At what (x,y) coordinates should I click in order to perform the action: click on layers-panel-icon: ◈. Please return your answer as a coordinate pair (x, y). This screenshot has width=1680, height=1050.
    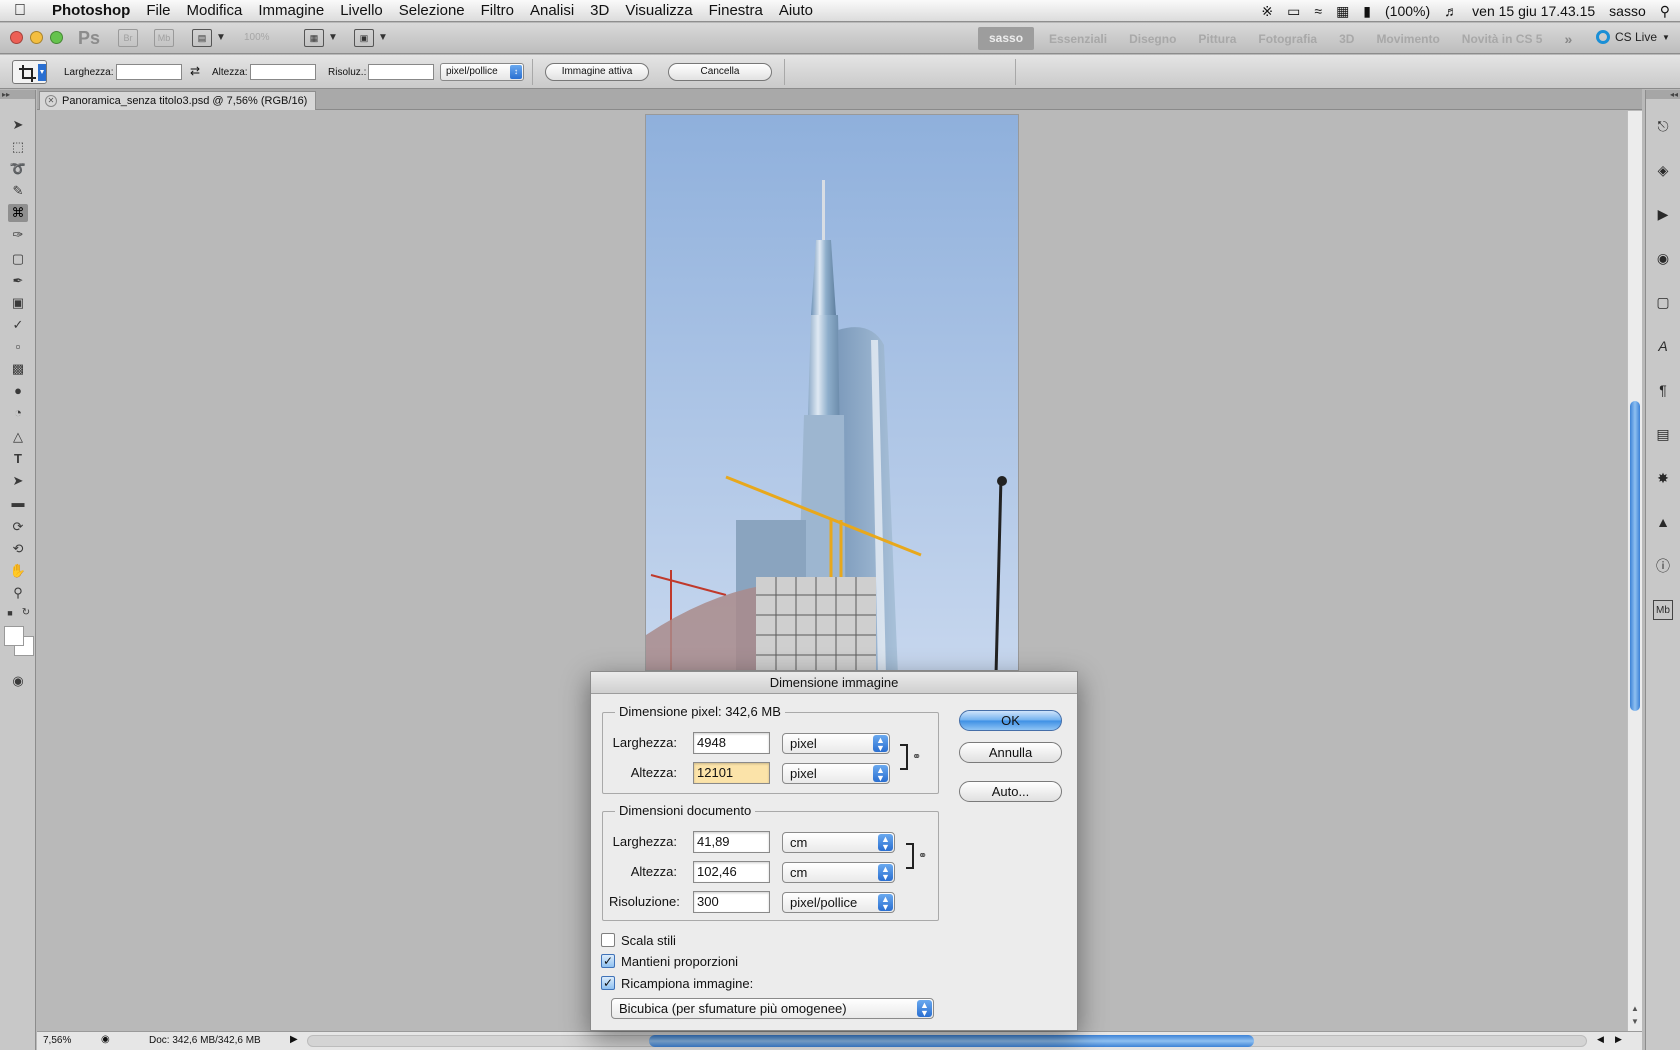
    Looking at the image, I should click on (1663, 170).